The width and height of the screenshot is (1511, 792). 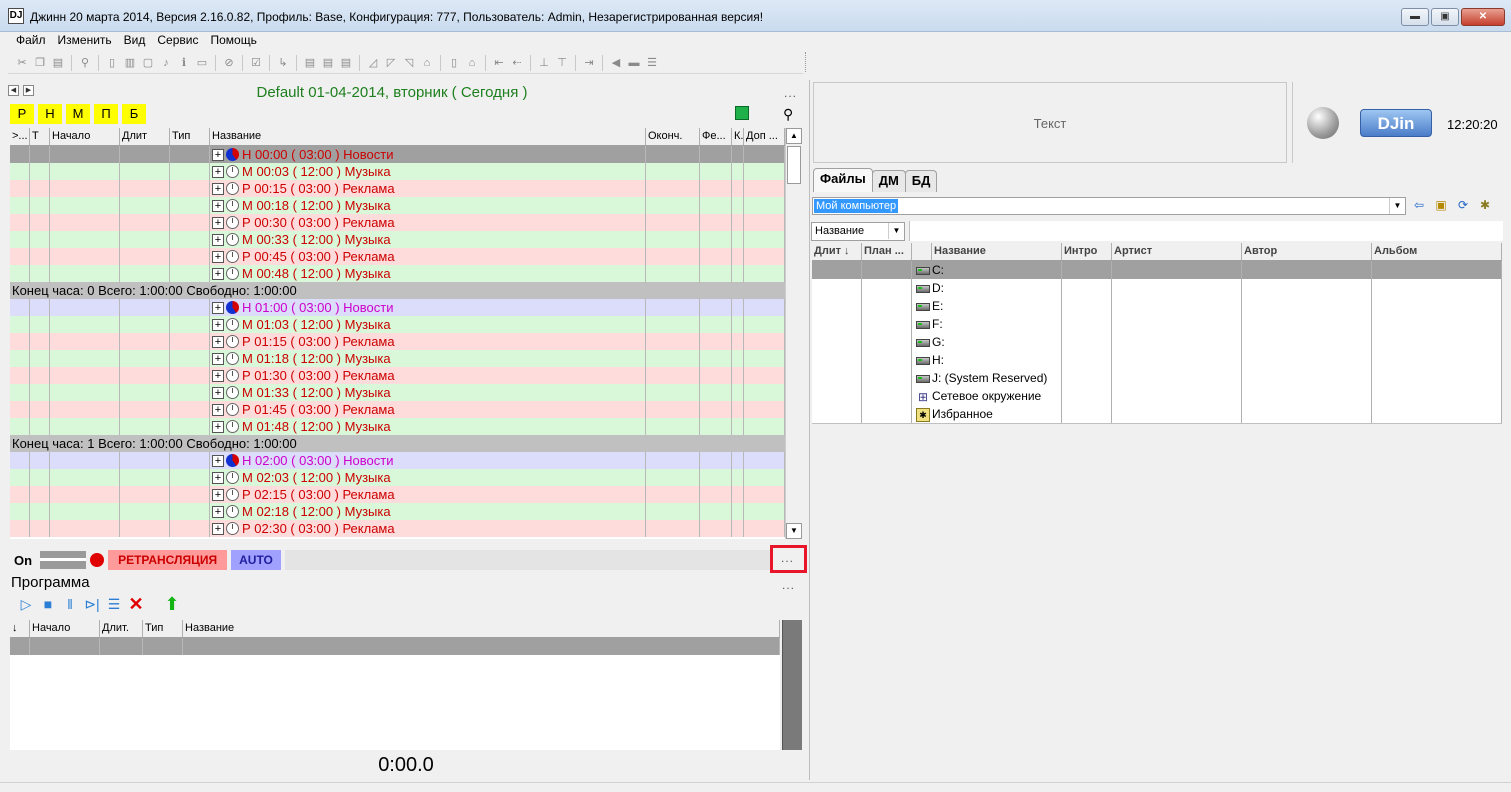 I want to click on filter-button-r: Р, so click(x=22, y=114).